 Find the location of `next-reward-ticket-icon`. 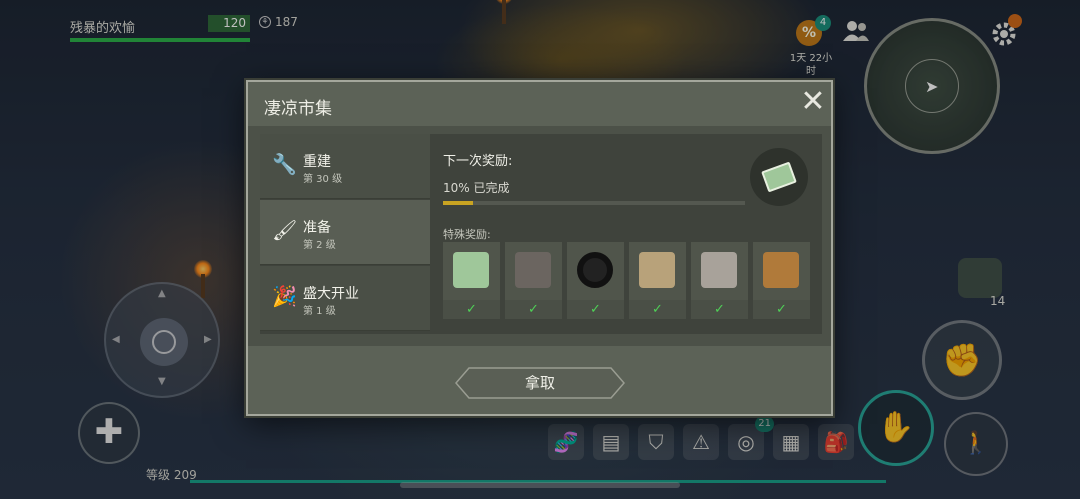

next-reward-ticket-icon is located at coordinates (779, 177).